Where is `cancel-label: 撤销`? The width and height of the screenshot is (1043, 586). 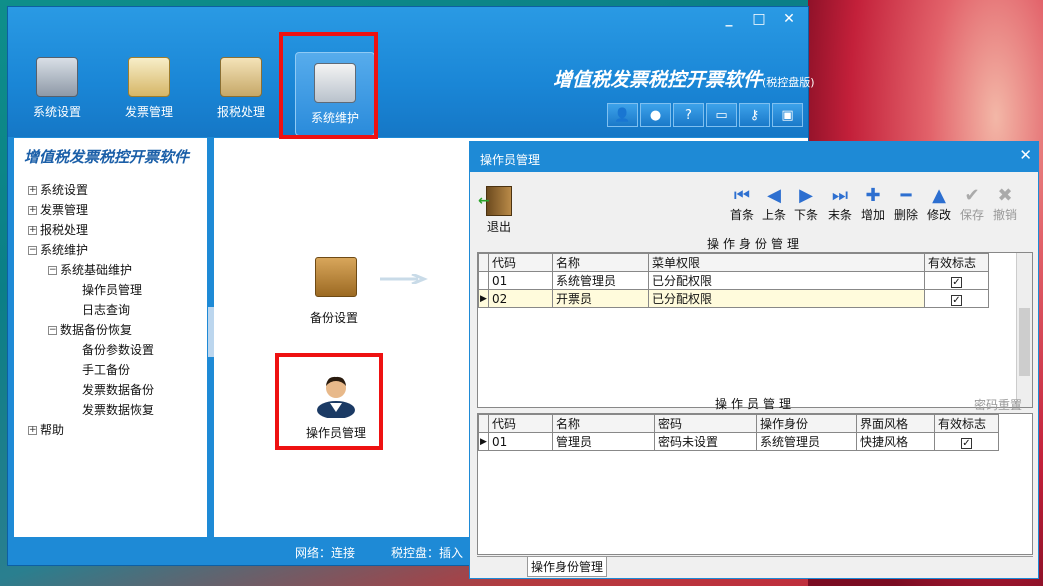 cancel-label: 撤销 is located at coordinates (1004, 215).